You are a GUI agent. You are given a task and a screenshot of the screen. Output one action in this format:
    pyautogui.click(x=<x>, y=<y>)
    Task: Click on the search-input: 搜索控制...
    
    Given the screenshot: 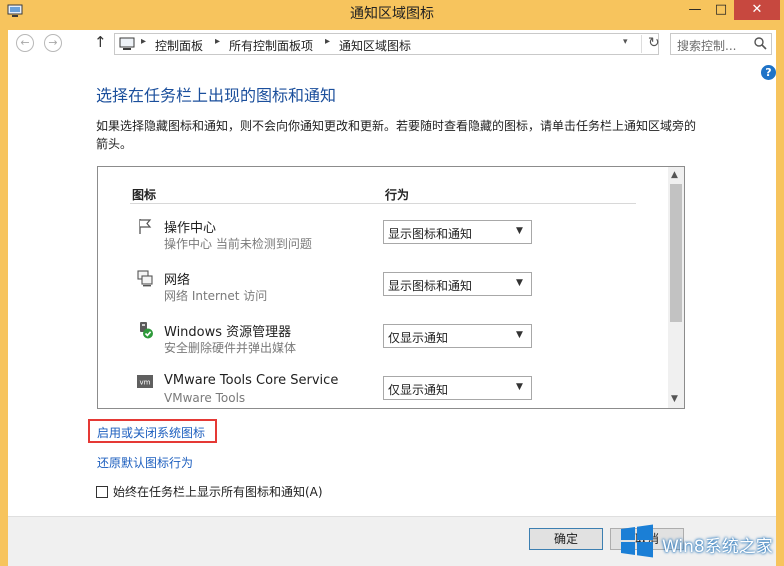 What is the action you would take?
    pyautogui.click(x=721, y=44)
    